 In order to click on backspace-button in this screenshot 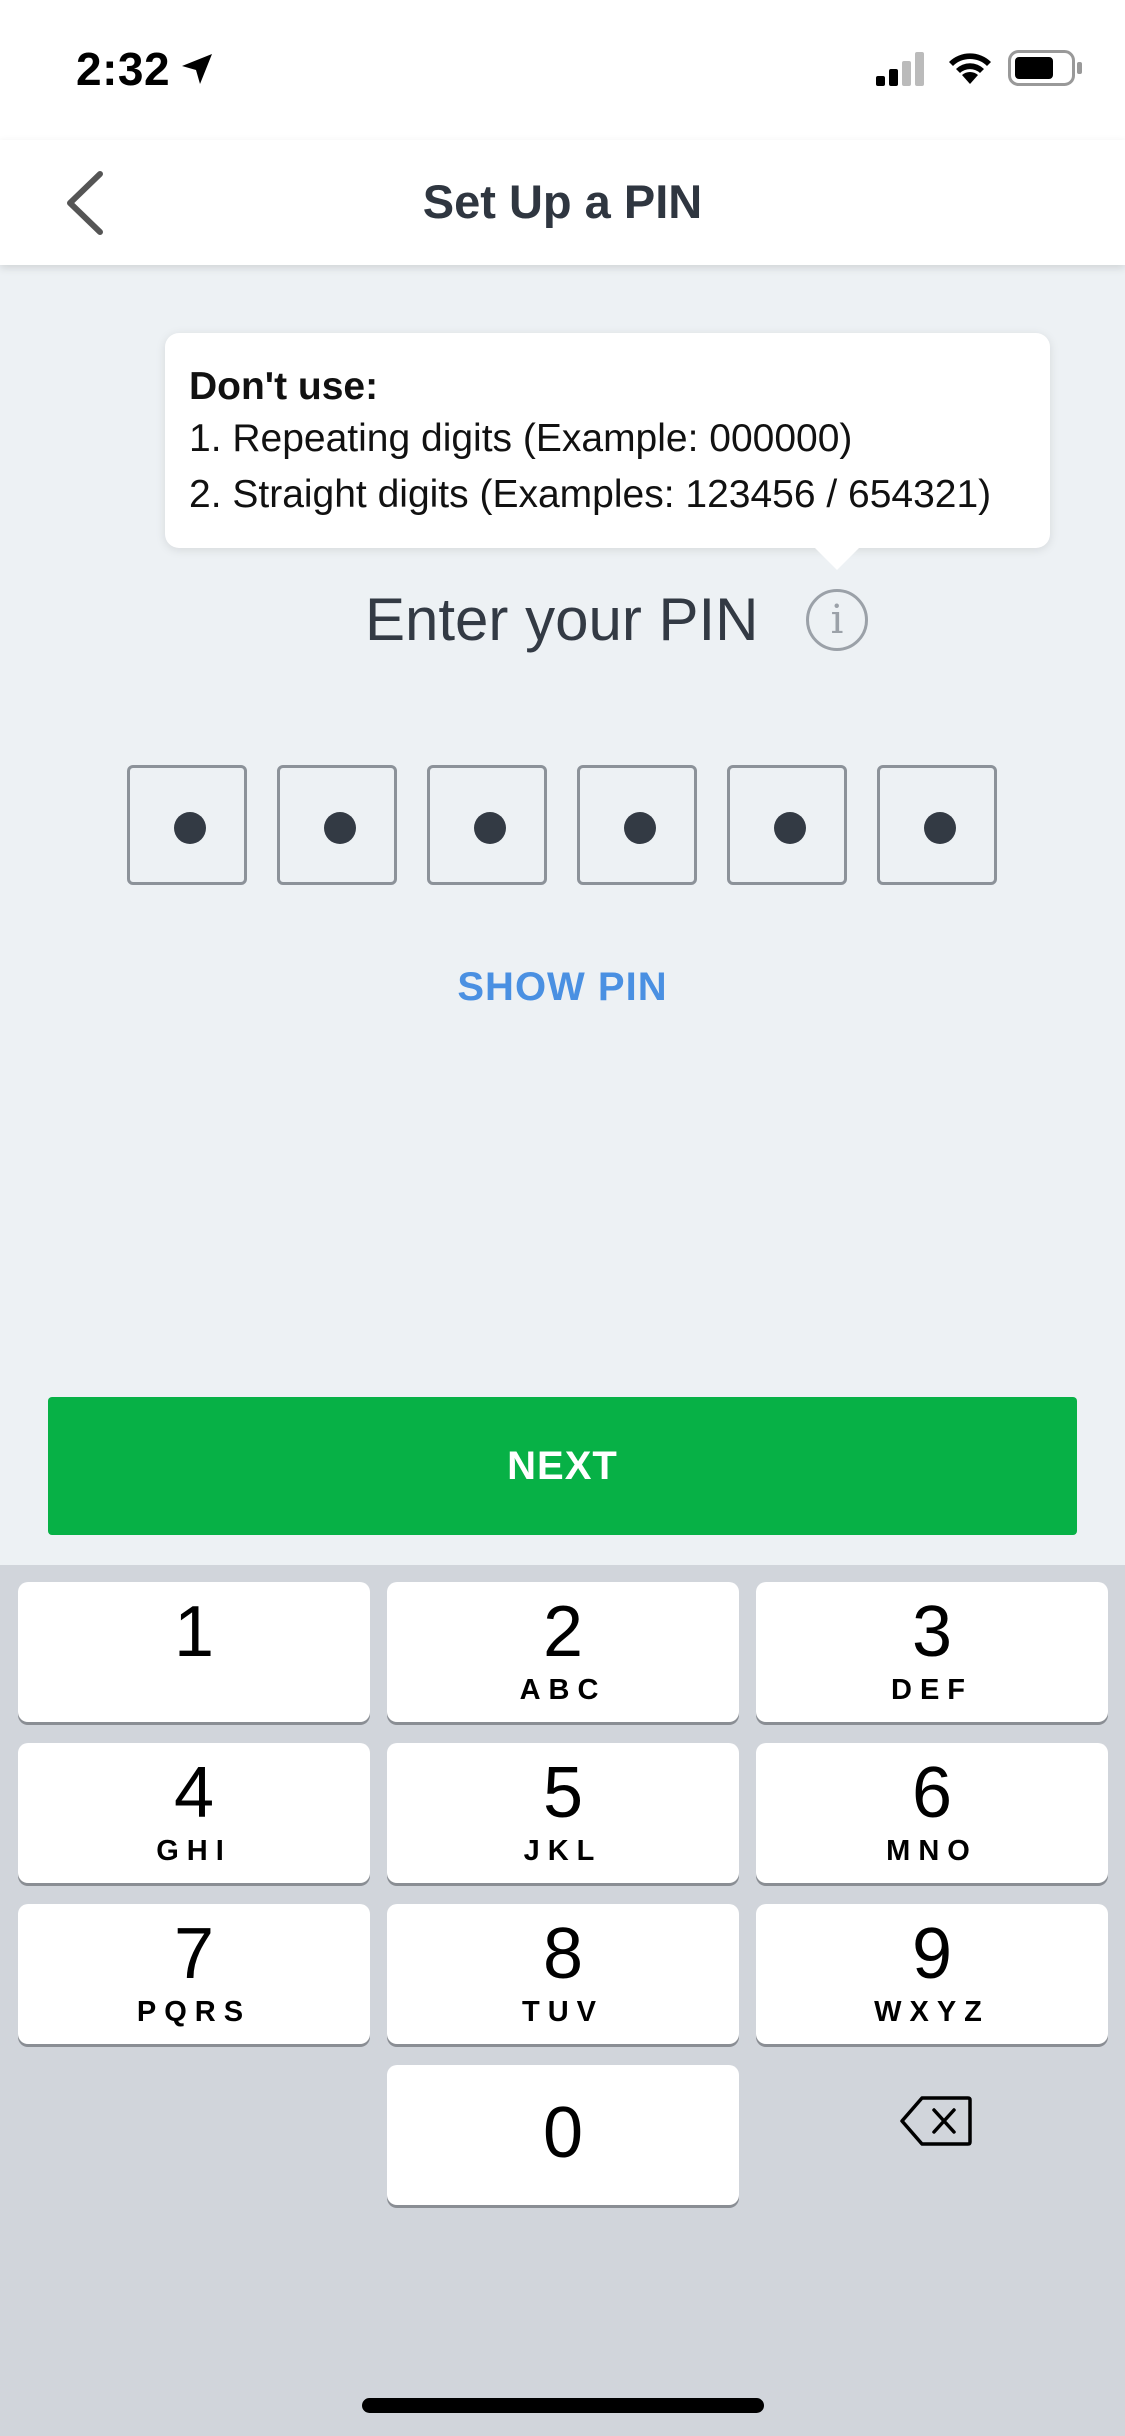, I will do `click(936, 2123)`.